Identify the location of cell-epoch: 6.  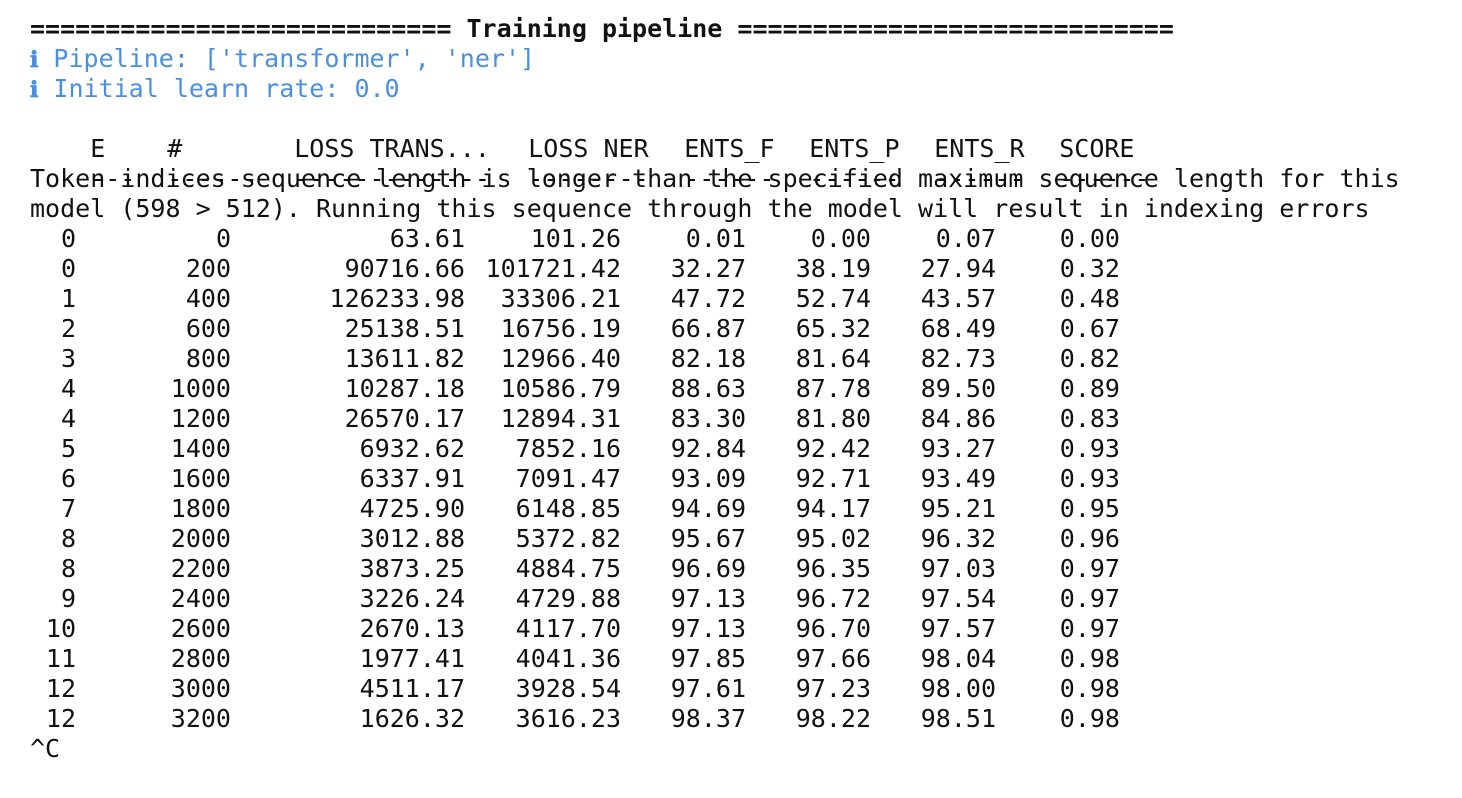
(68, 478).